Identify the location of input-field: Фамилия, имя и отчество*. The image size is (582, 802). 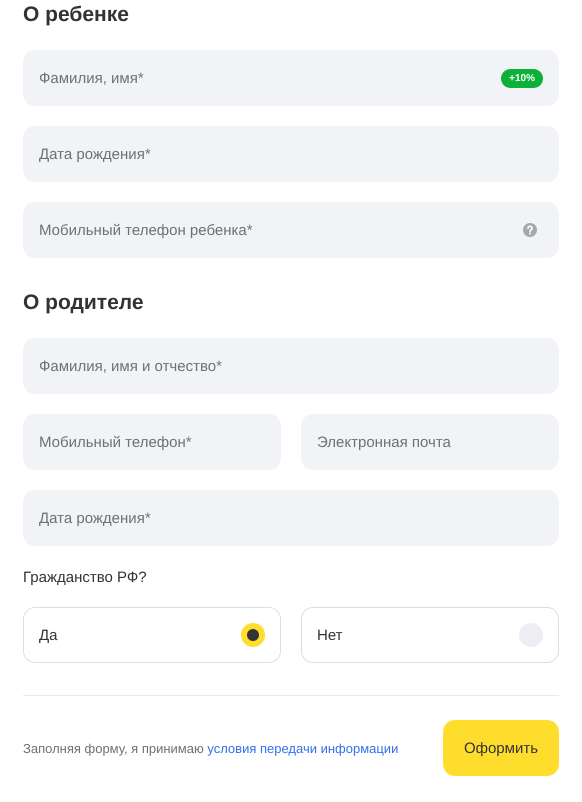
(291, 366).